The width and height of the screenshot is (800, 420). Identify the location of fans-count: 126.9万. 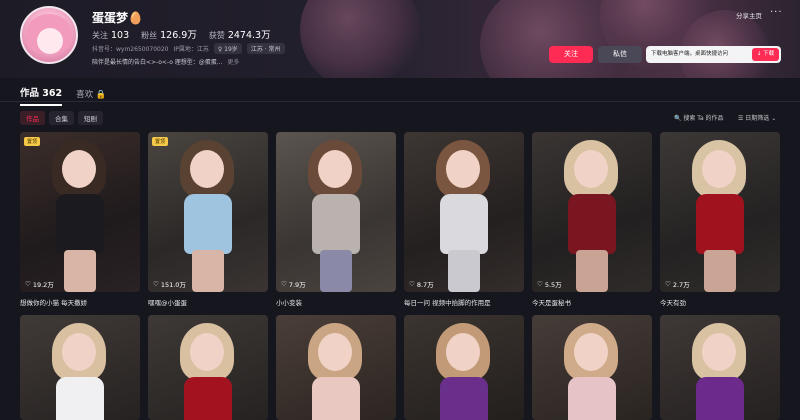
(178, 35).